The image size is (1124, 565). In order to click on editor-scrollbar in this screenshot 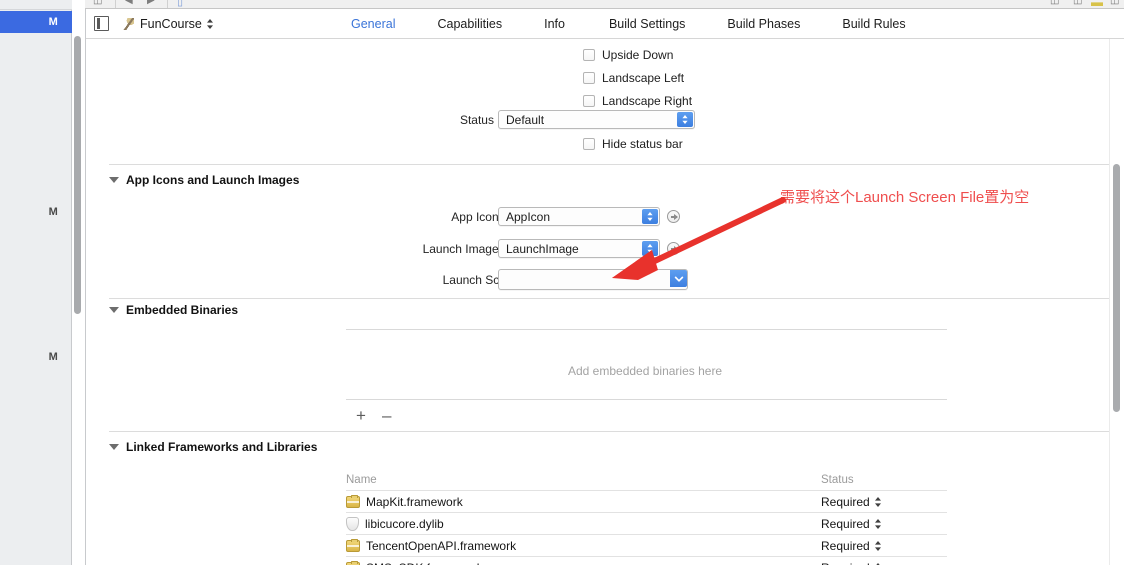, I will do `click(1116, 288)`.